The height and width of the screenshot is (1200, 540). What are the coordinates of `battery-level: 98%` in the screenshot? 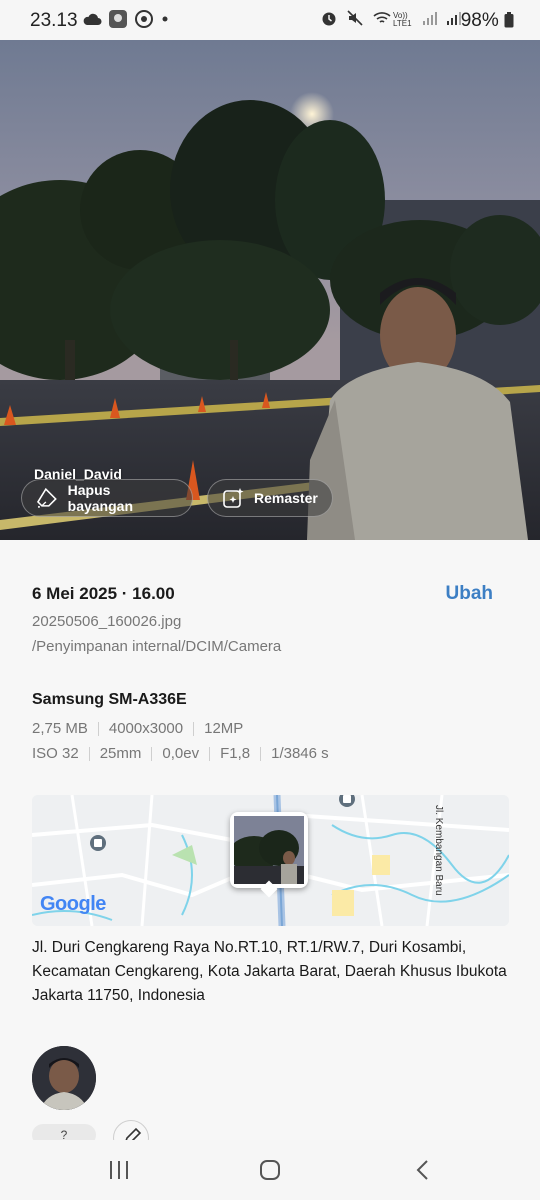 It's located at (479, 20).